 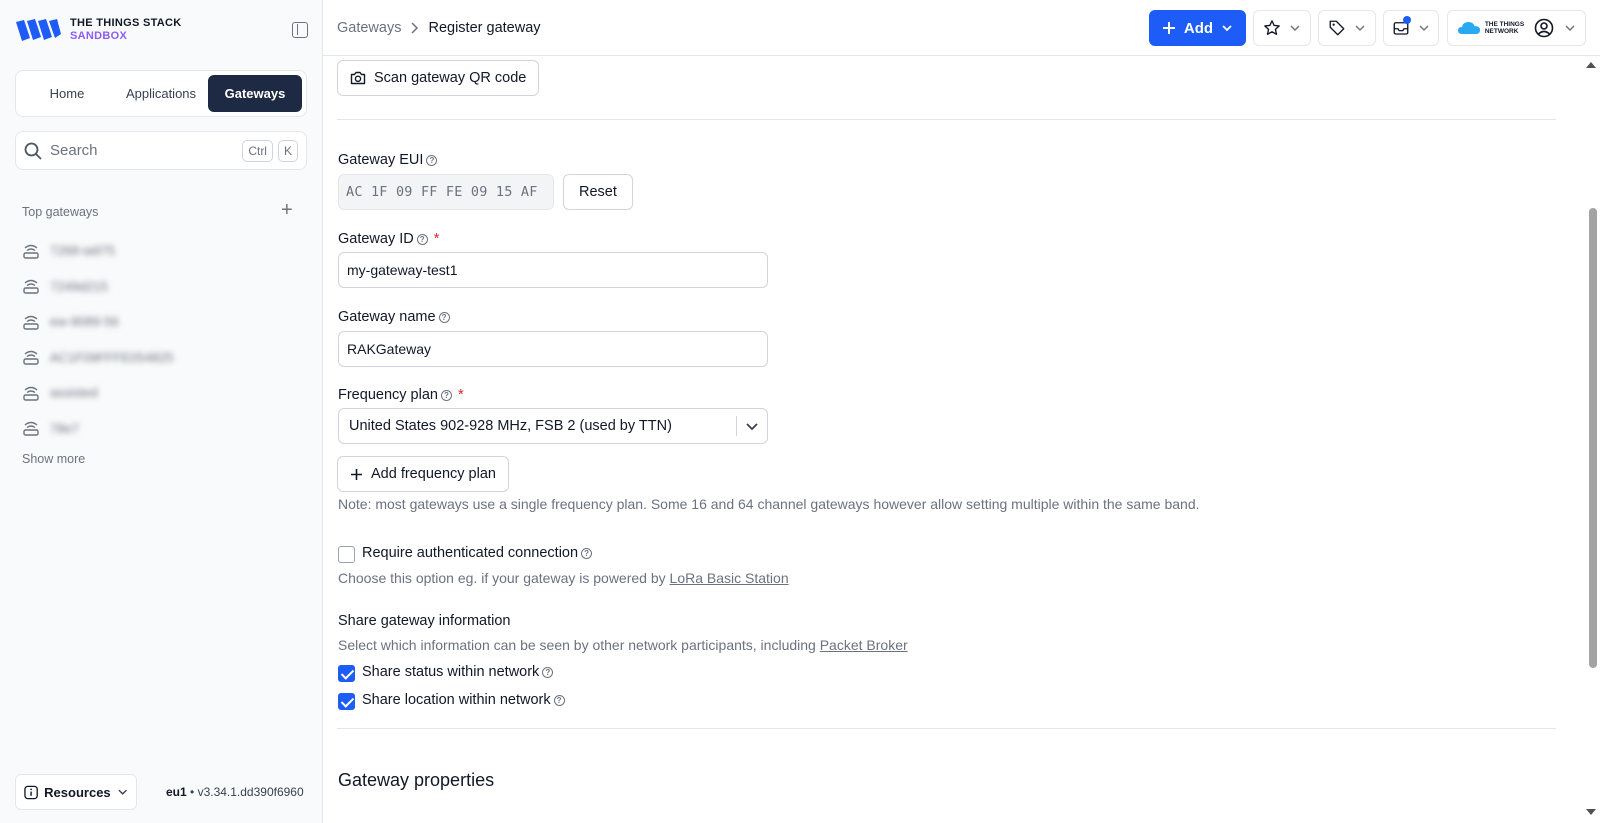 I want to click on share-location-checkbox, so click(x=346, y=701).